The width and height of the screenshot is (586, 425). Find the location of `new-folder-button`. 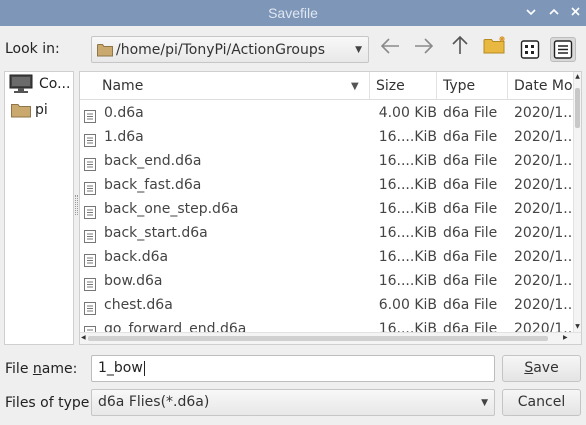

new-folder-button is located at coordinates (495, 49).